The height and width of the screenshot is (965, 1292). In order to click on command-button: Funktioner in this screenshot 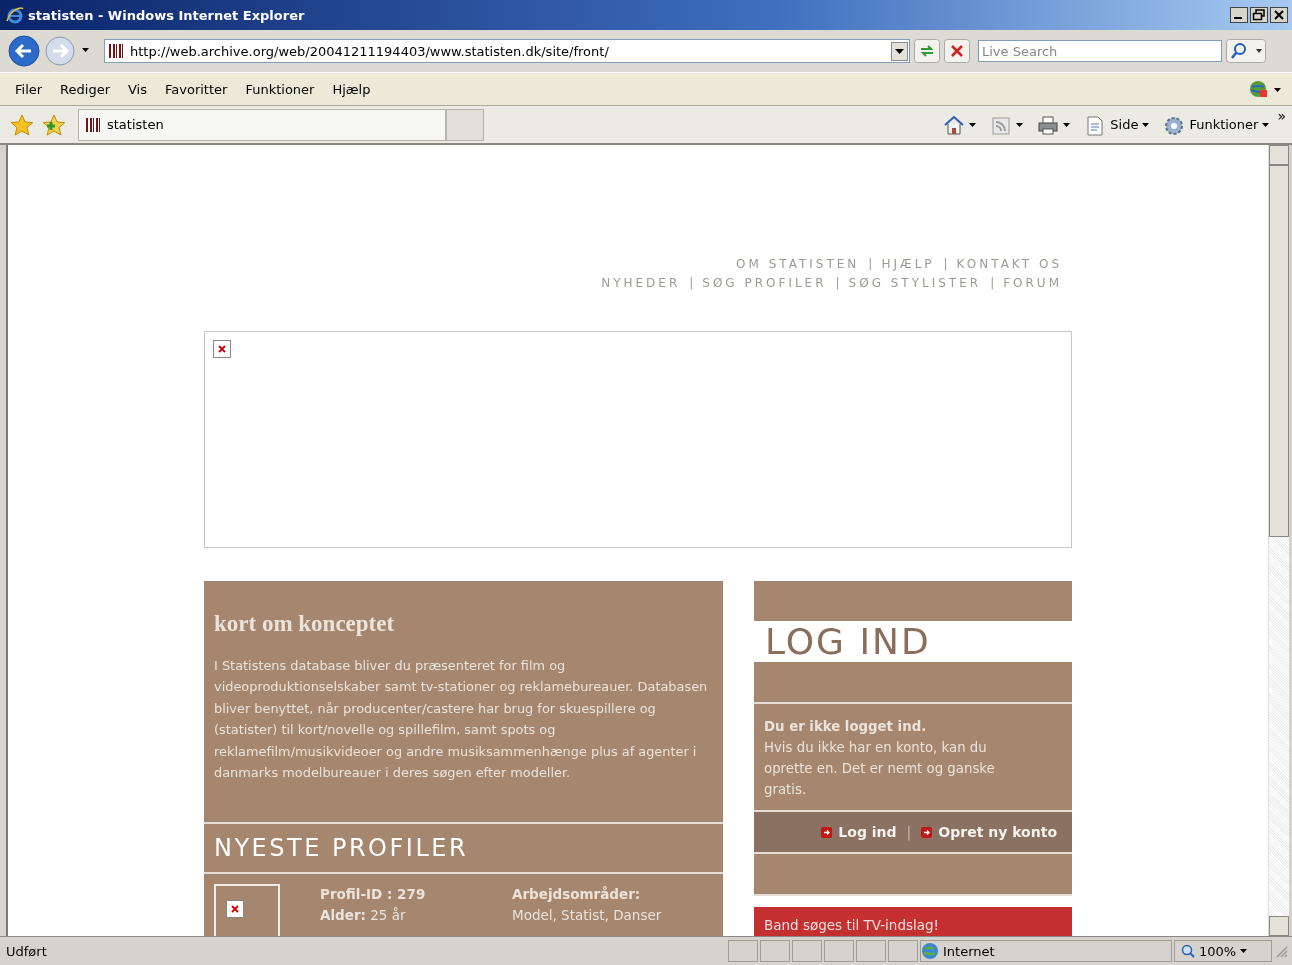, I will do `click(1216, 124)`.